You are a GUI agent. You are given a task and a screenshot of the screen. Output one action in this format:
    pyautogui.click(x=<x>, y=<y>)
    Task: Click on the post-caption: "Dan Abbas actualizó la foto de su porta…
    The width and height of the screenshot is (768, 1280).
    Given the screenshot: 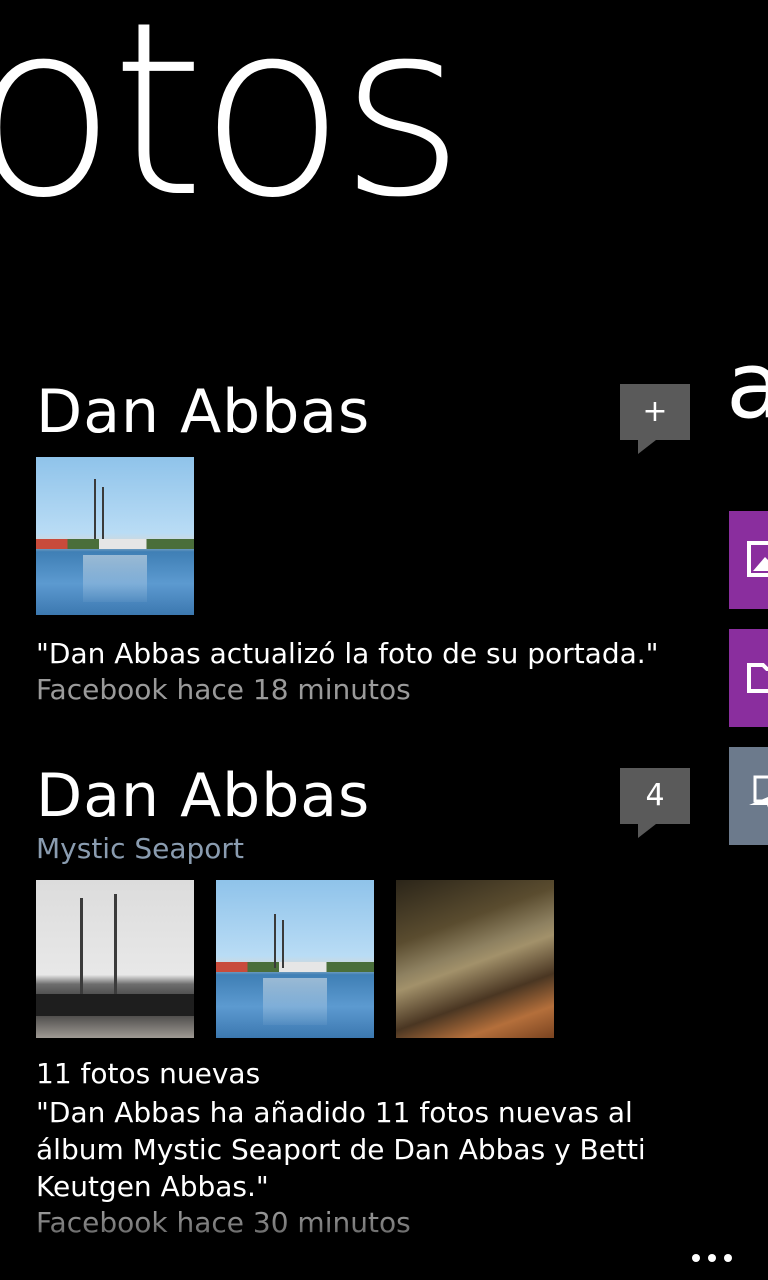 What is the action you would take?
    pyautogui.click(x=347, y=653)
    